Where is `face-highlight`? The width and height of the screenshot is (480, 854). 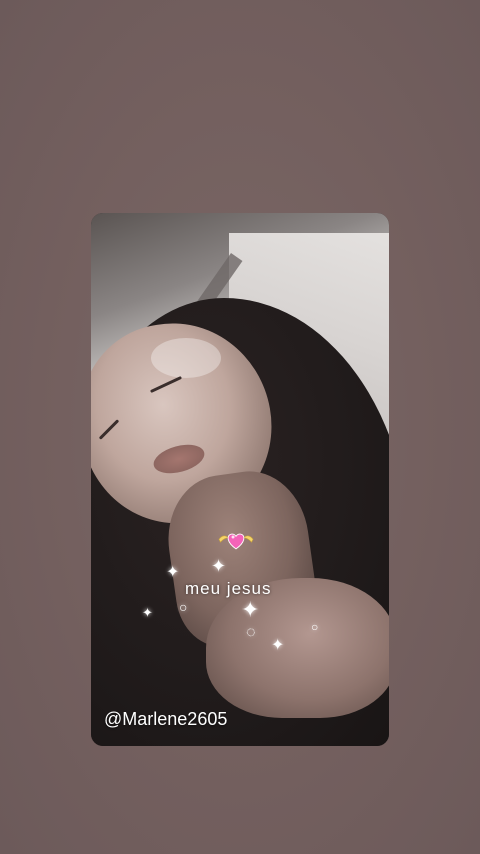 face-highlight is located at coordinates (186, 358).